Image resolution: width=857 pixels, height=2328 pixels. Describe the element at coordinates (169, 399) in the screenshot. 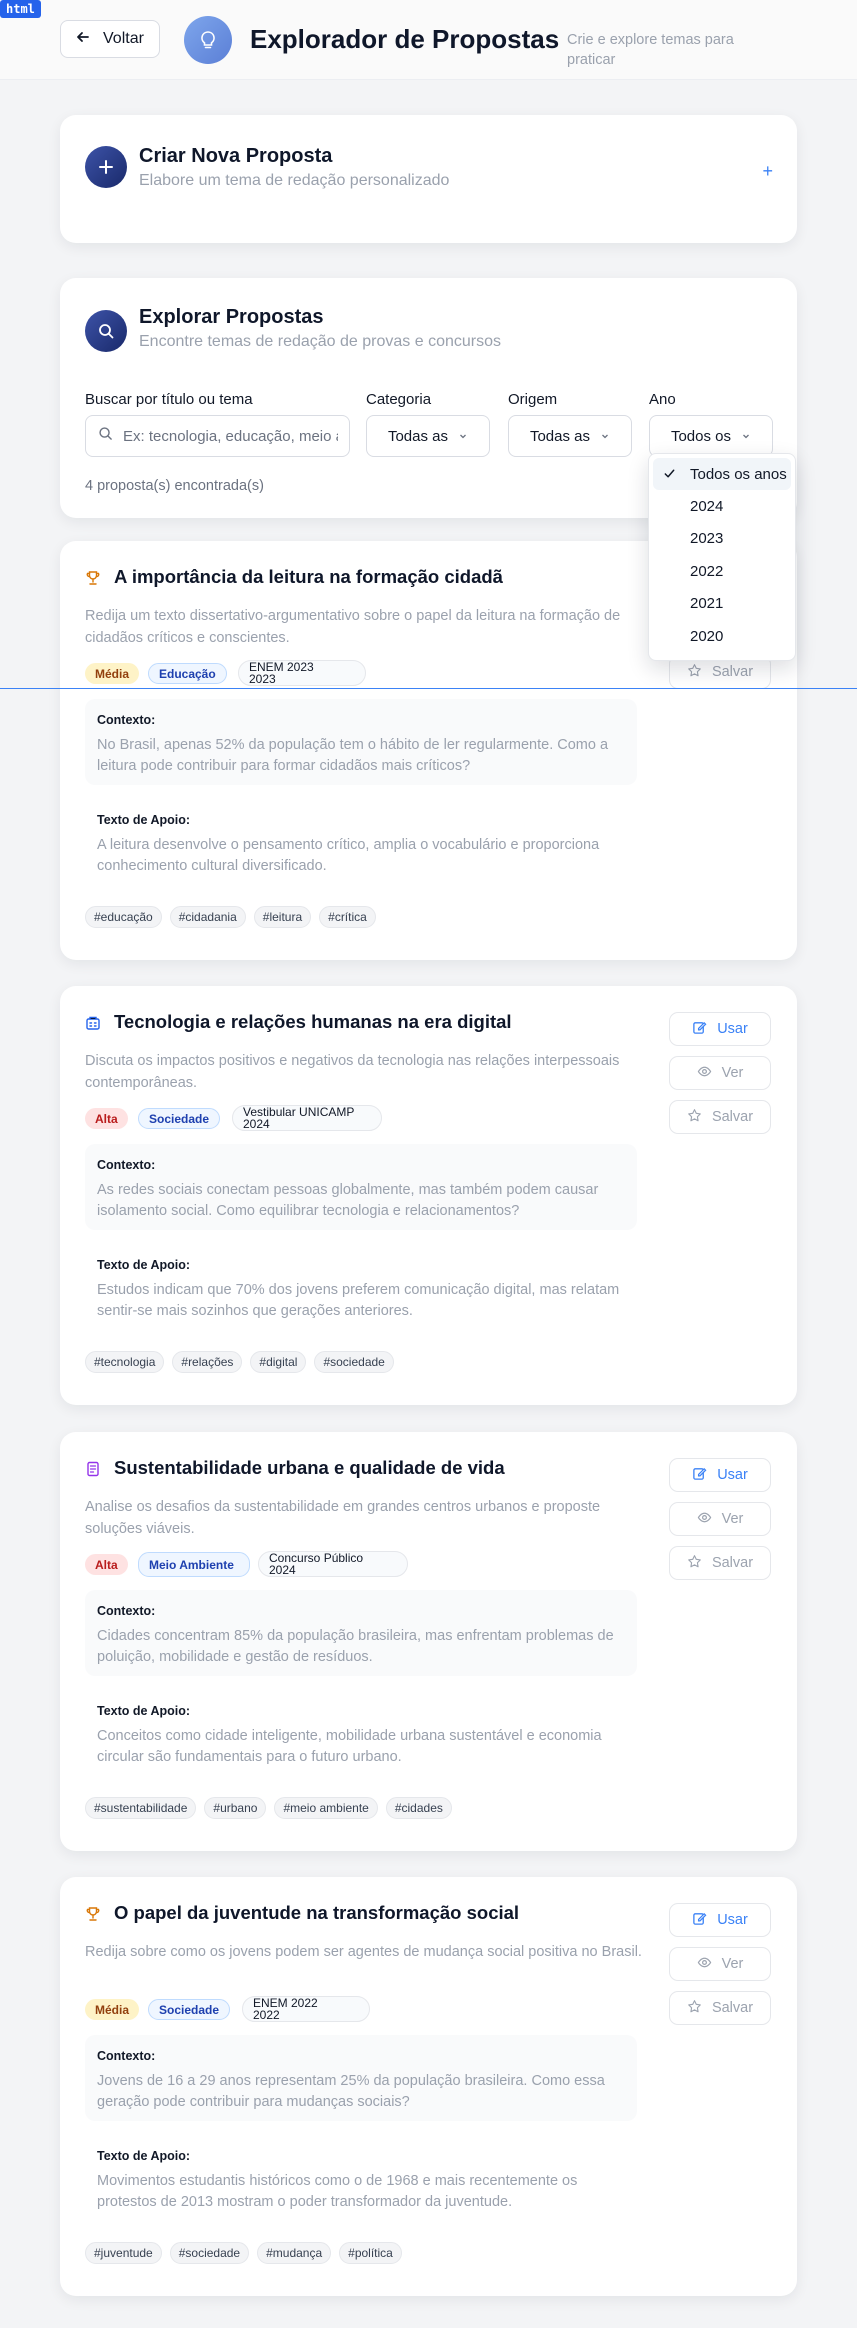

I see `search-label: Buscar por título ou tema` at that location.